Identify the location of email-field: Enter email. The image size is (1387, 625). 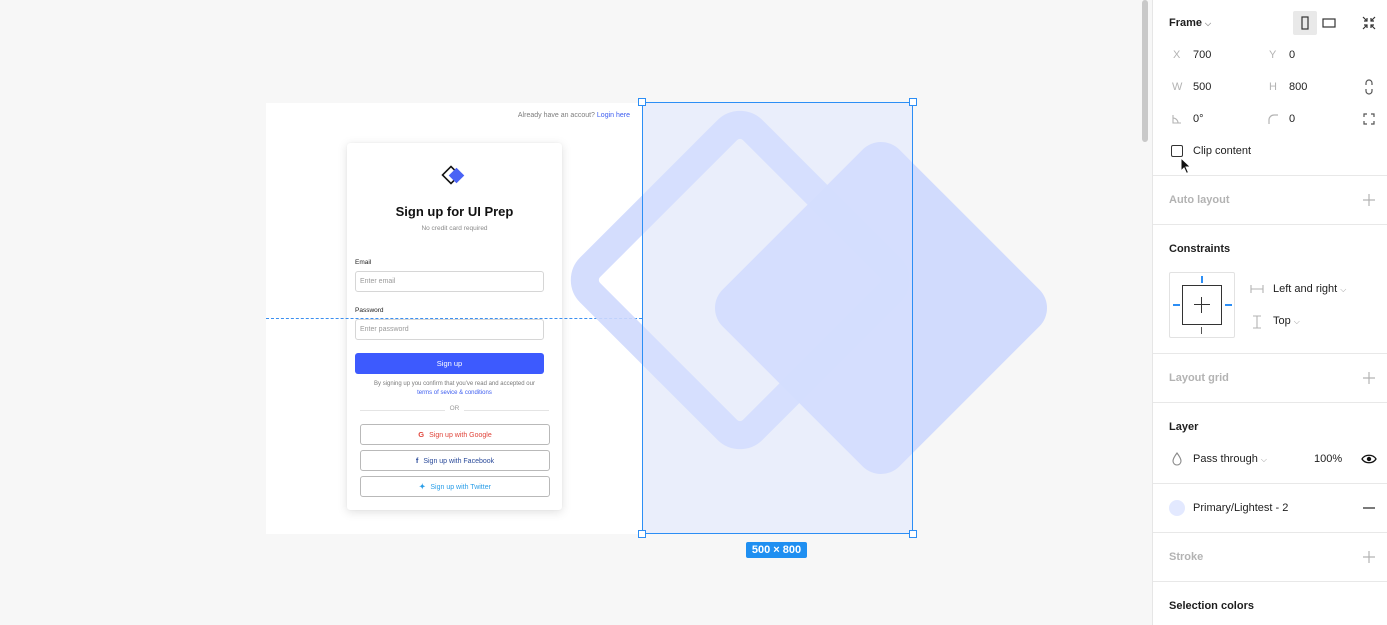
(449, 281).